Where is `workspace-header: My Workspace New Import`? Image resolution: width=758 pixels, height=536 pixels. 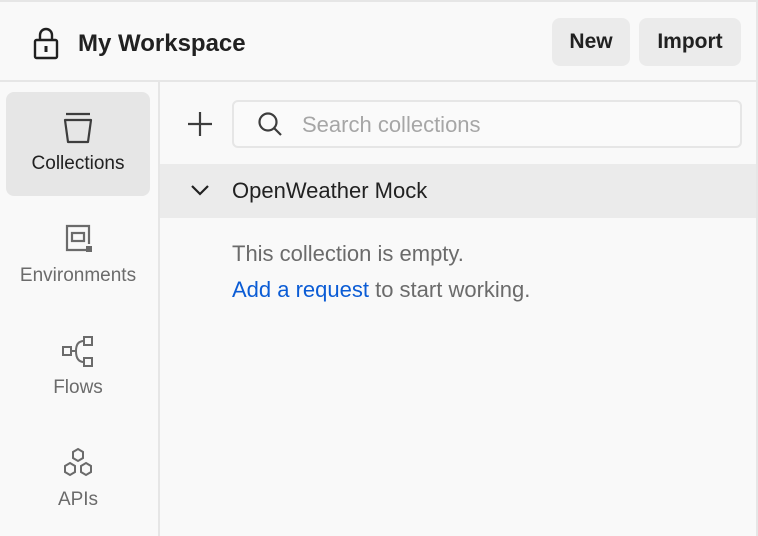 workspace-header: My Workspace New Import is located at coordinates (378, 42).